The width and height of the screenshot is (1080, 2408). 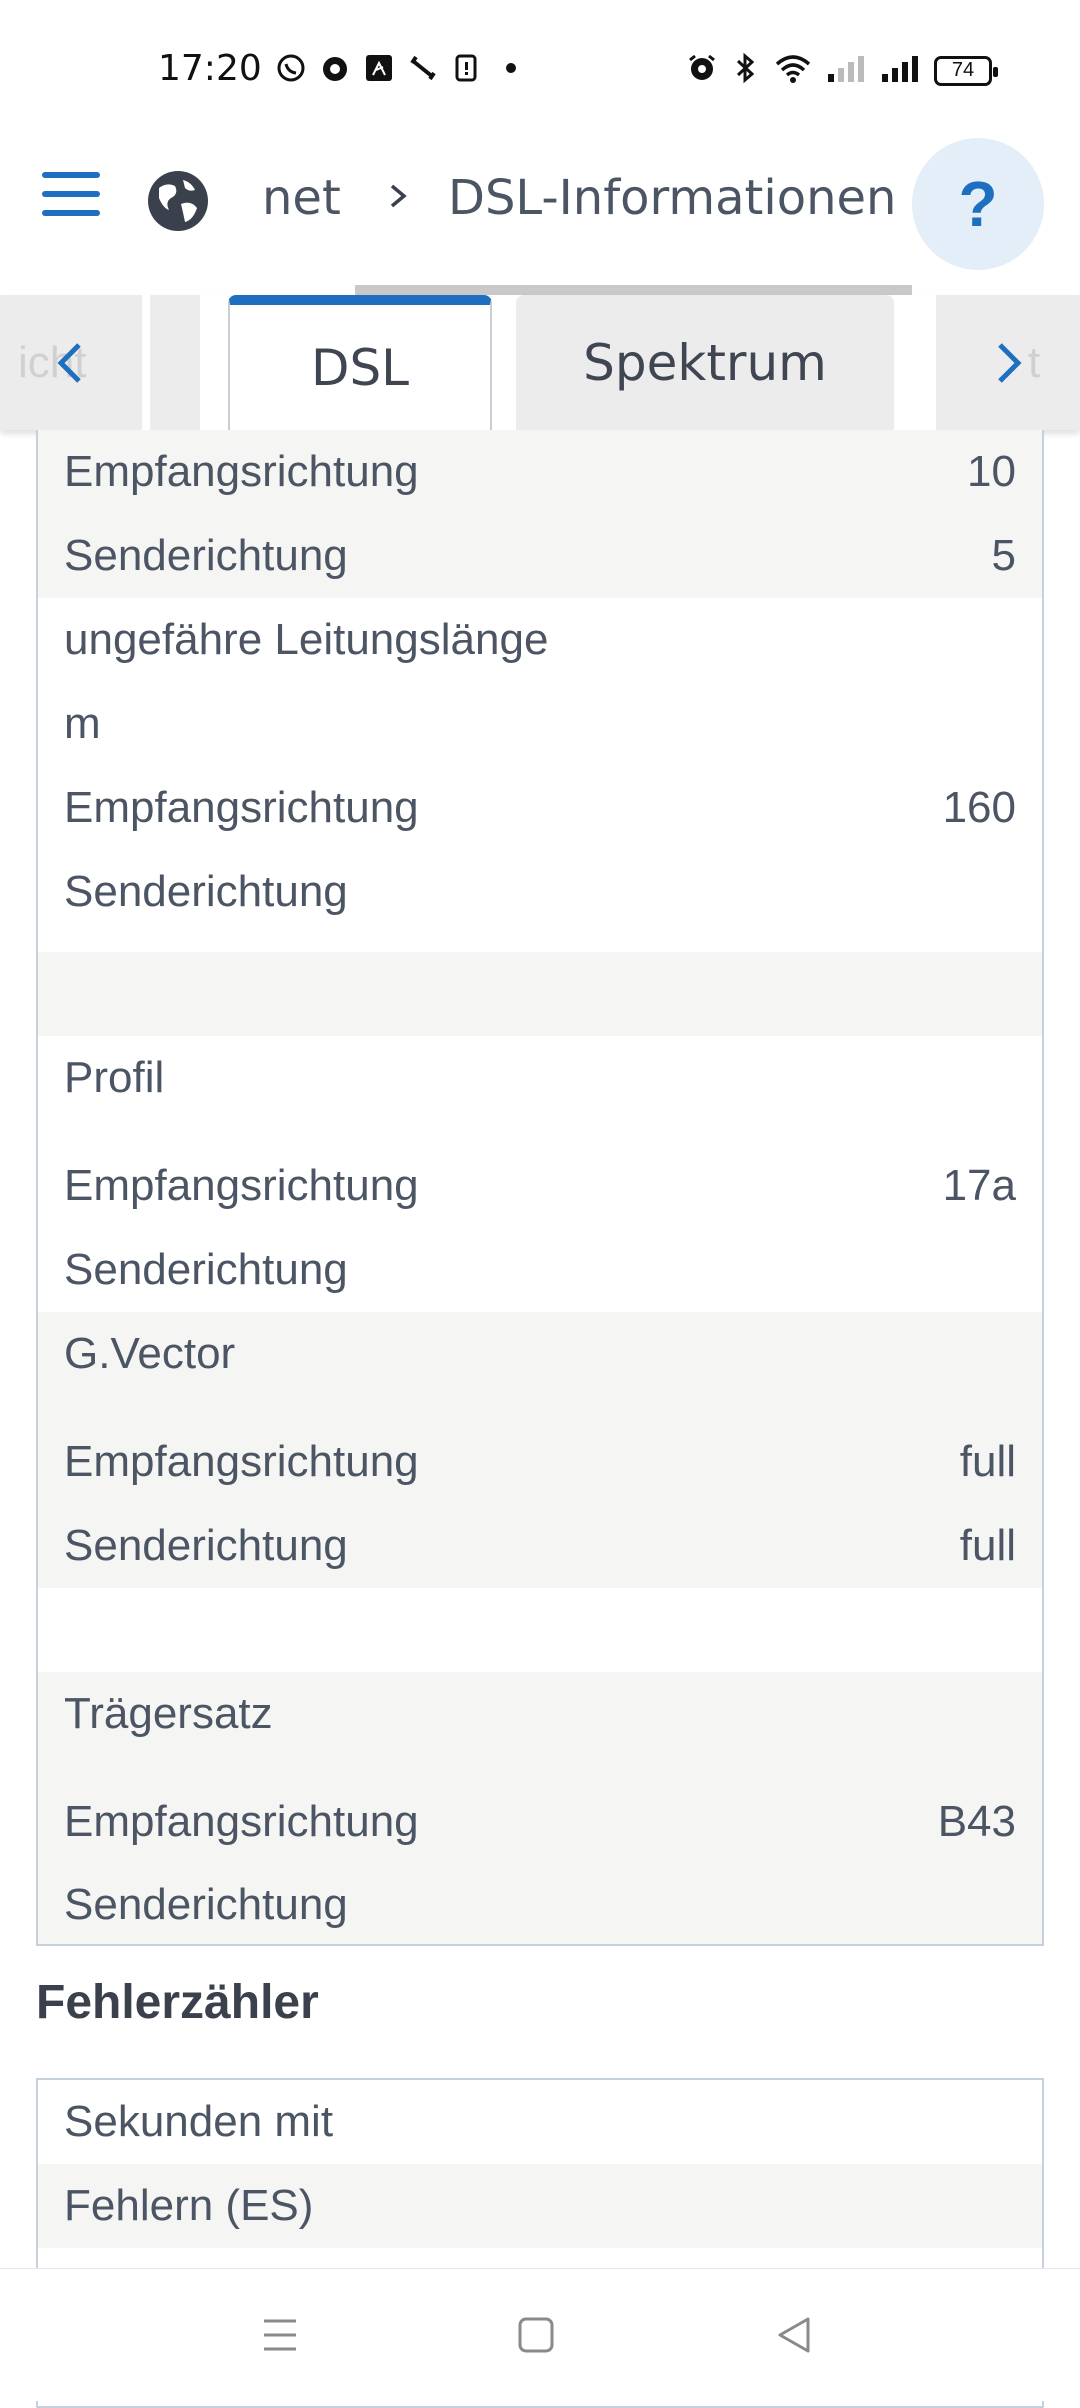 I want to click on table-row: Empfangsrichtung 10, so click(x=540, y=472).